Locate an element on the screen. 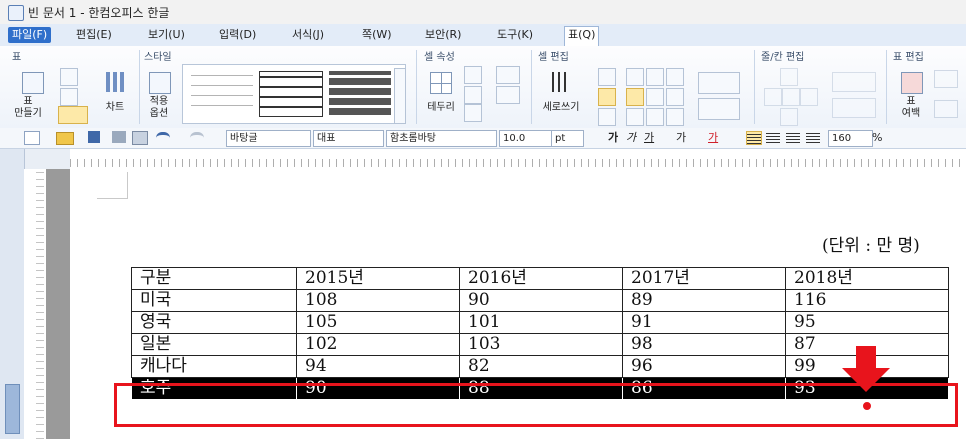  menu-format: 서식(J) is located at coordinates (308, 35).